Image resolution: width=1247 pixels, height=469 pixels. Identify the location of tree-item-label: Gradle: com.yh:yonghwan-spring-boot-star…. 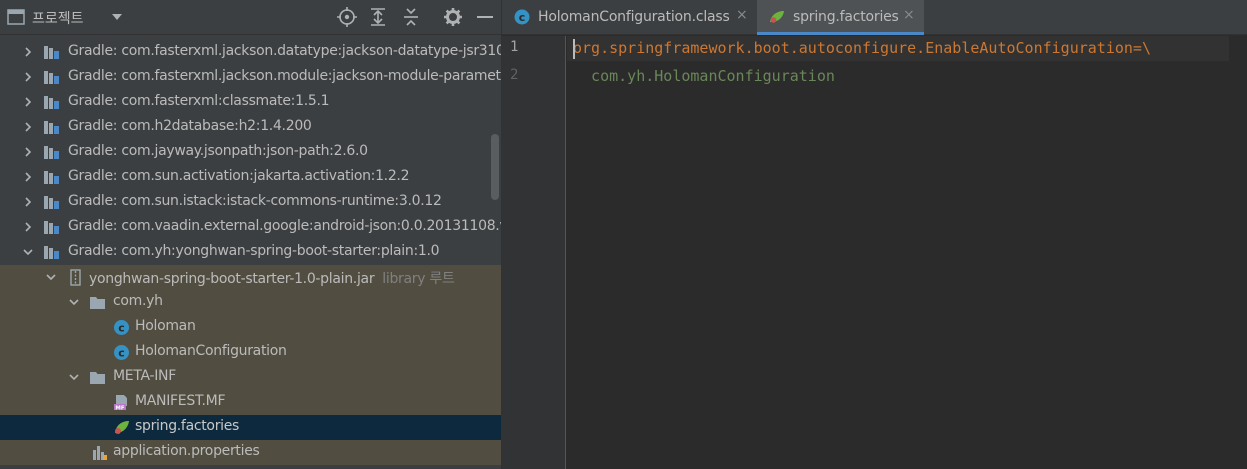
(254, 251).